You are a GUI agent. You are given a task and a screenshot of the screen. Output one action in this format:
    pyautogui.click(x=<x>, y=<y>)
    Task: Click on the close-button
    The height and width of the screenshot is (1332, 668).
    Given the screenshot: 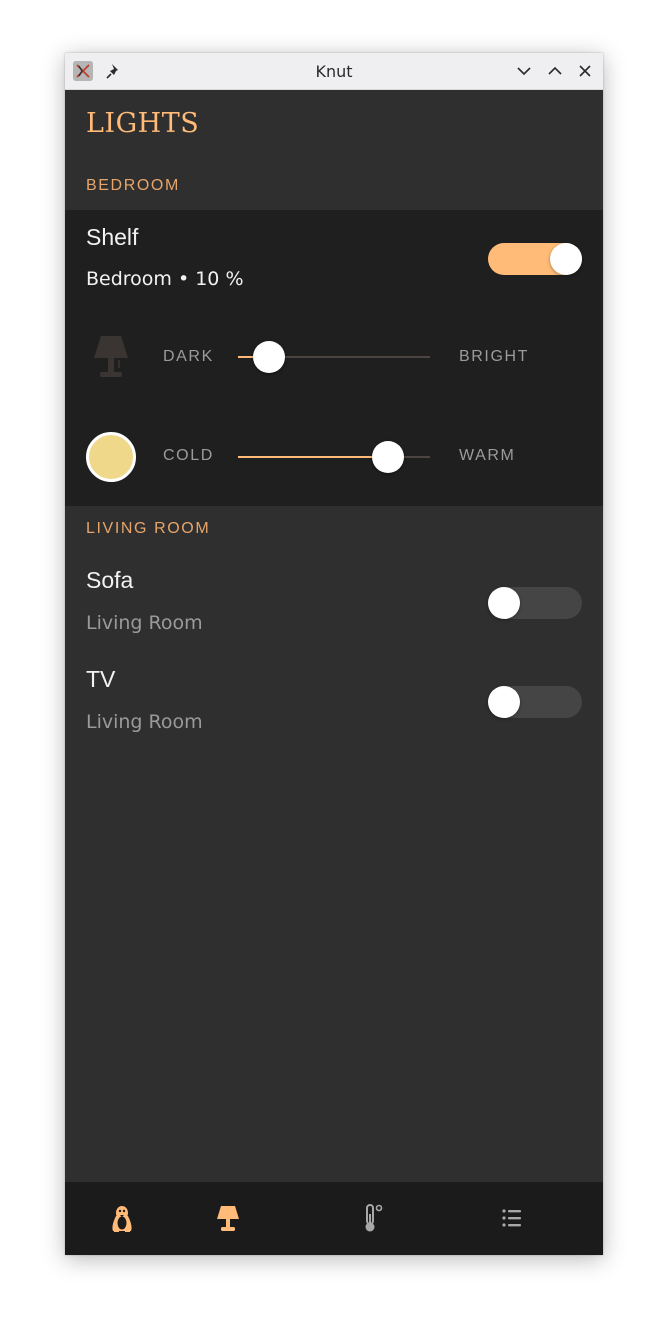 What is the action you would take?
    pyautogui.click(x=585, y=71)
    